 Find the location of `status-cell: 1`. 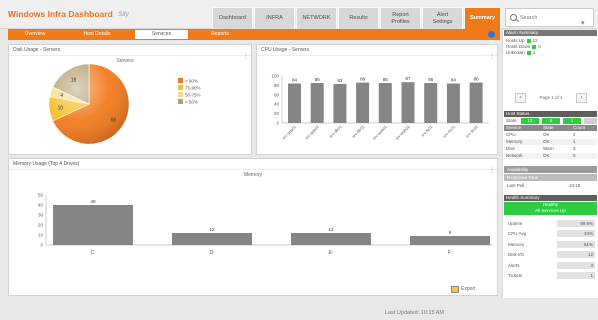

status-cell: 1 is located at coordinates (572, 121).